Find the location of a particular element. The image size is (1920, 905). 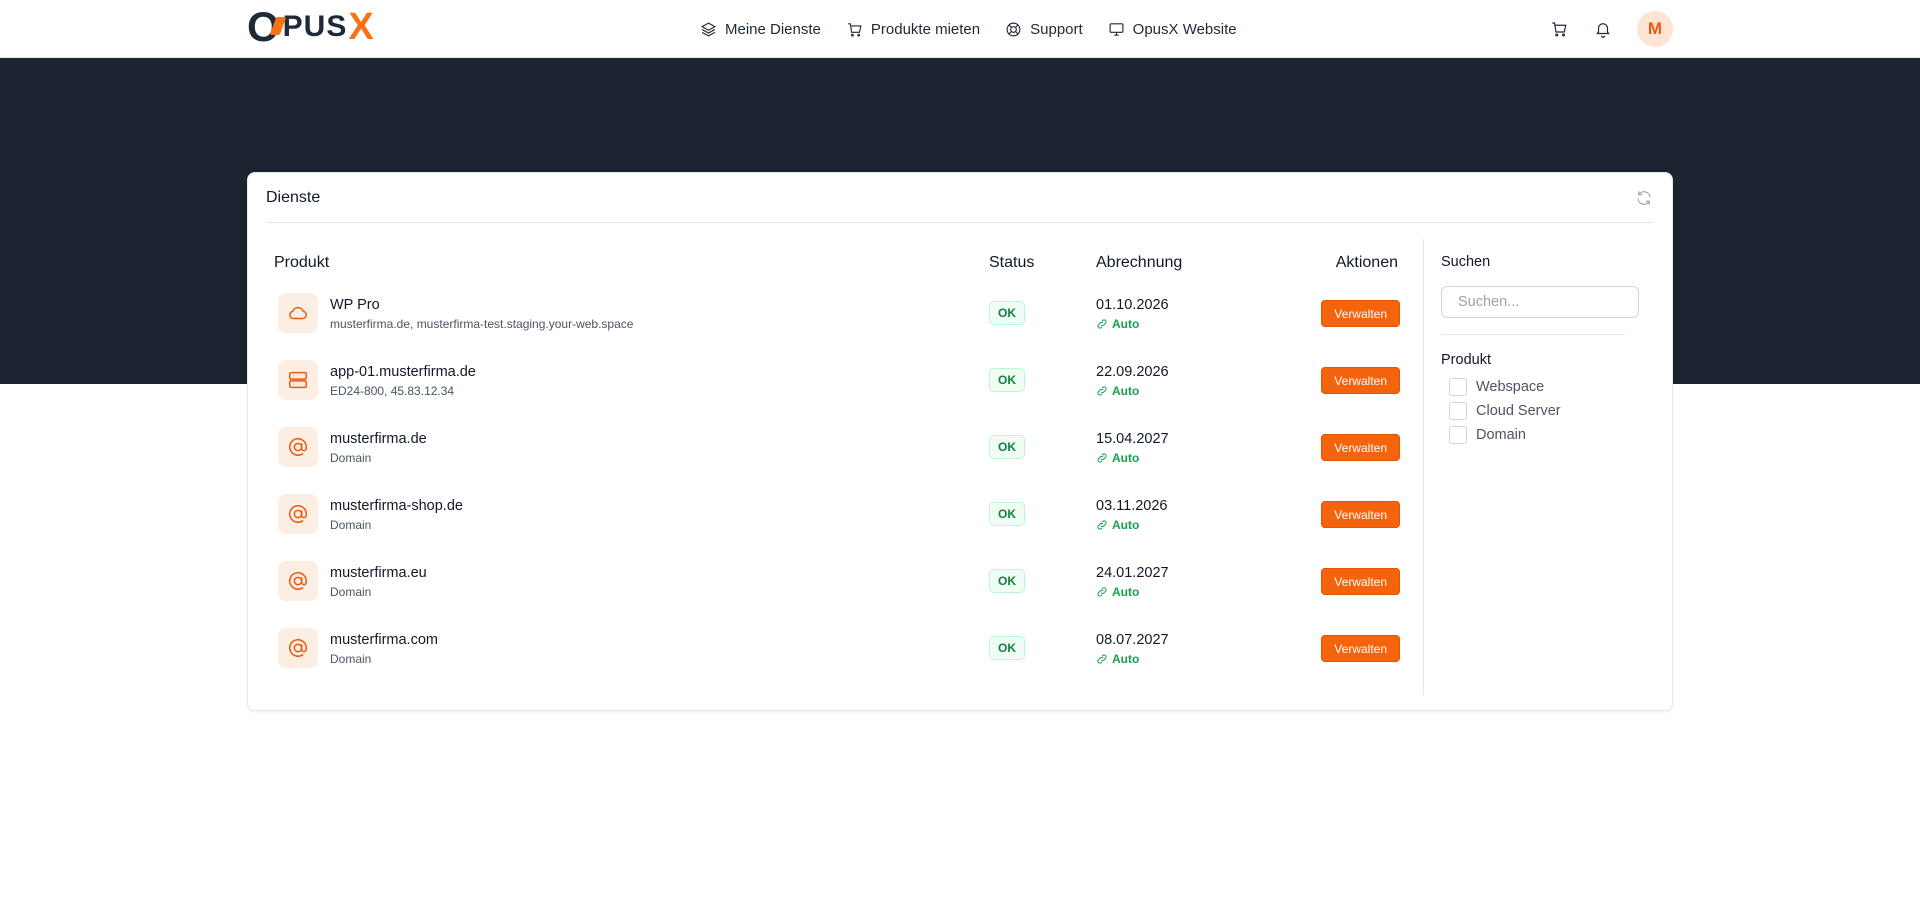

server-icon is located at coordinates (298, 380).